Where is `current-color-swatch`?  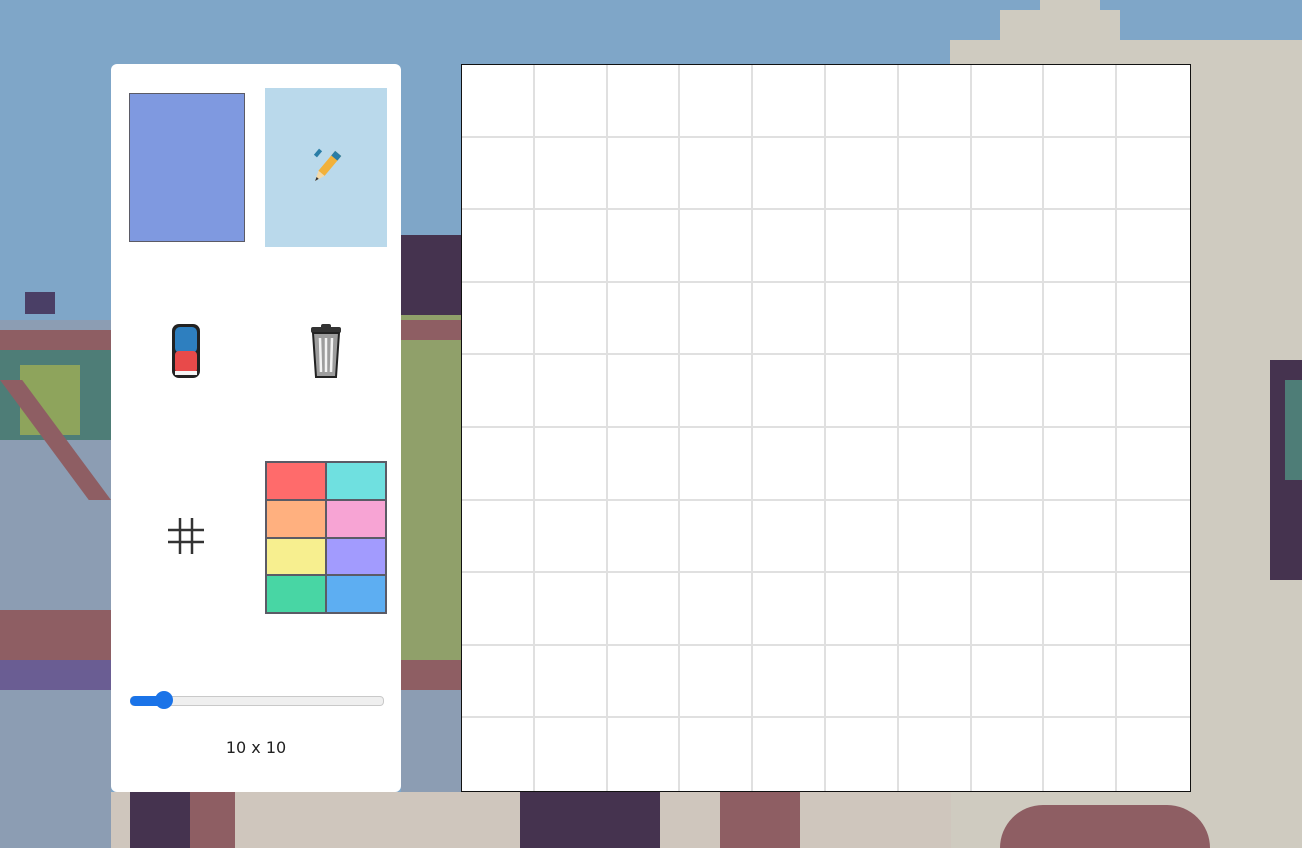
current-color-swatch is located at coordinates (187, 167).